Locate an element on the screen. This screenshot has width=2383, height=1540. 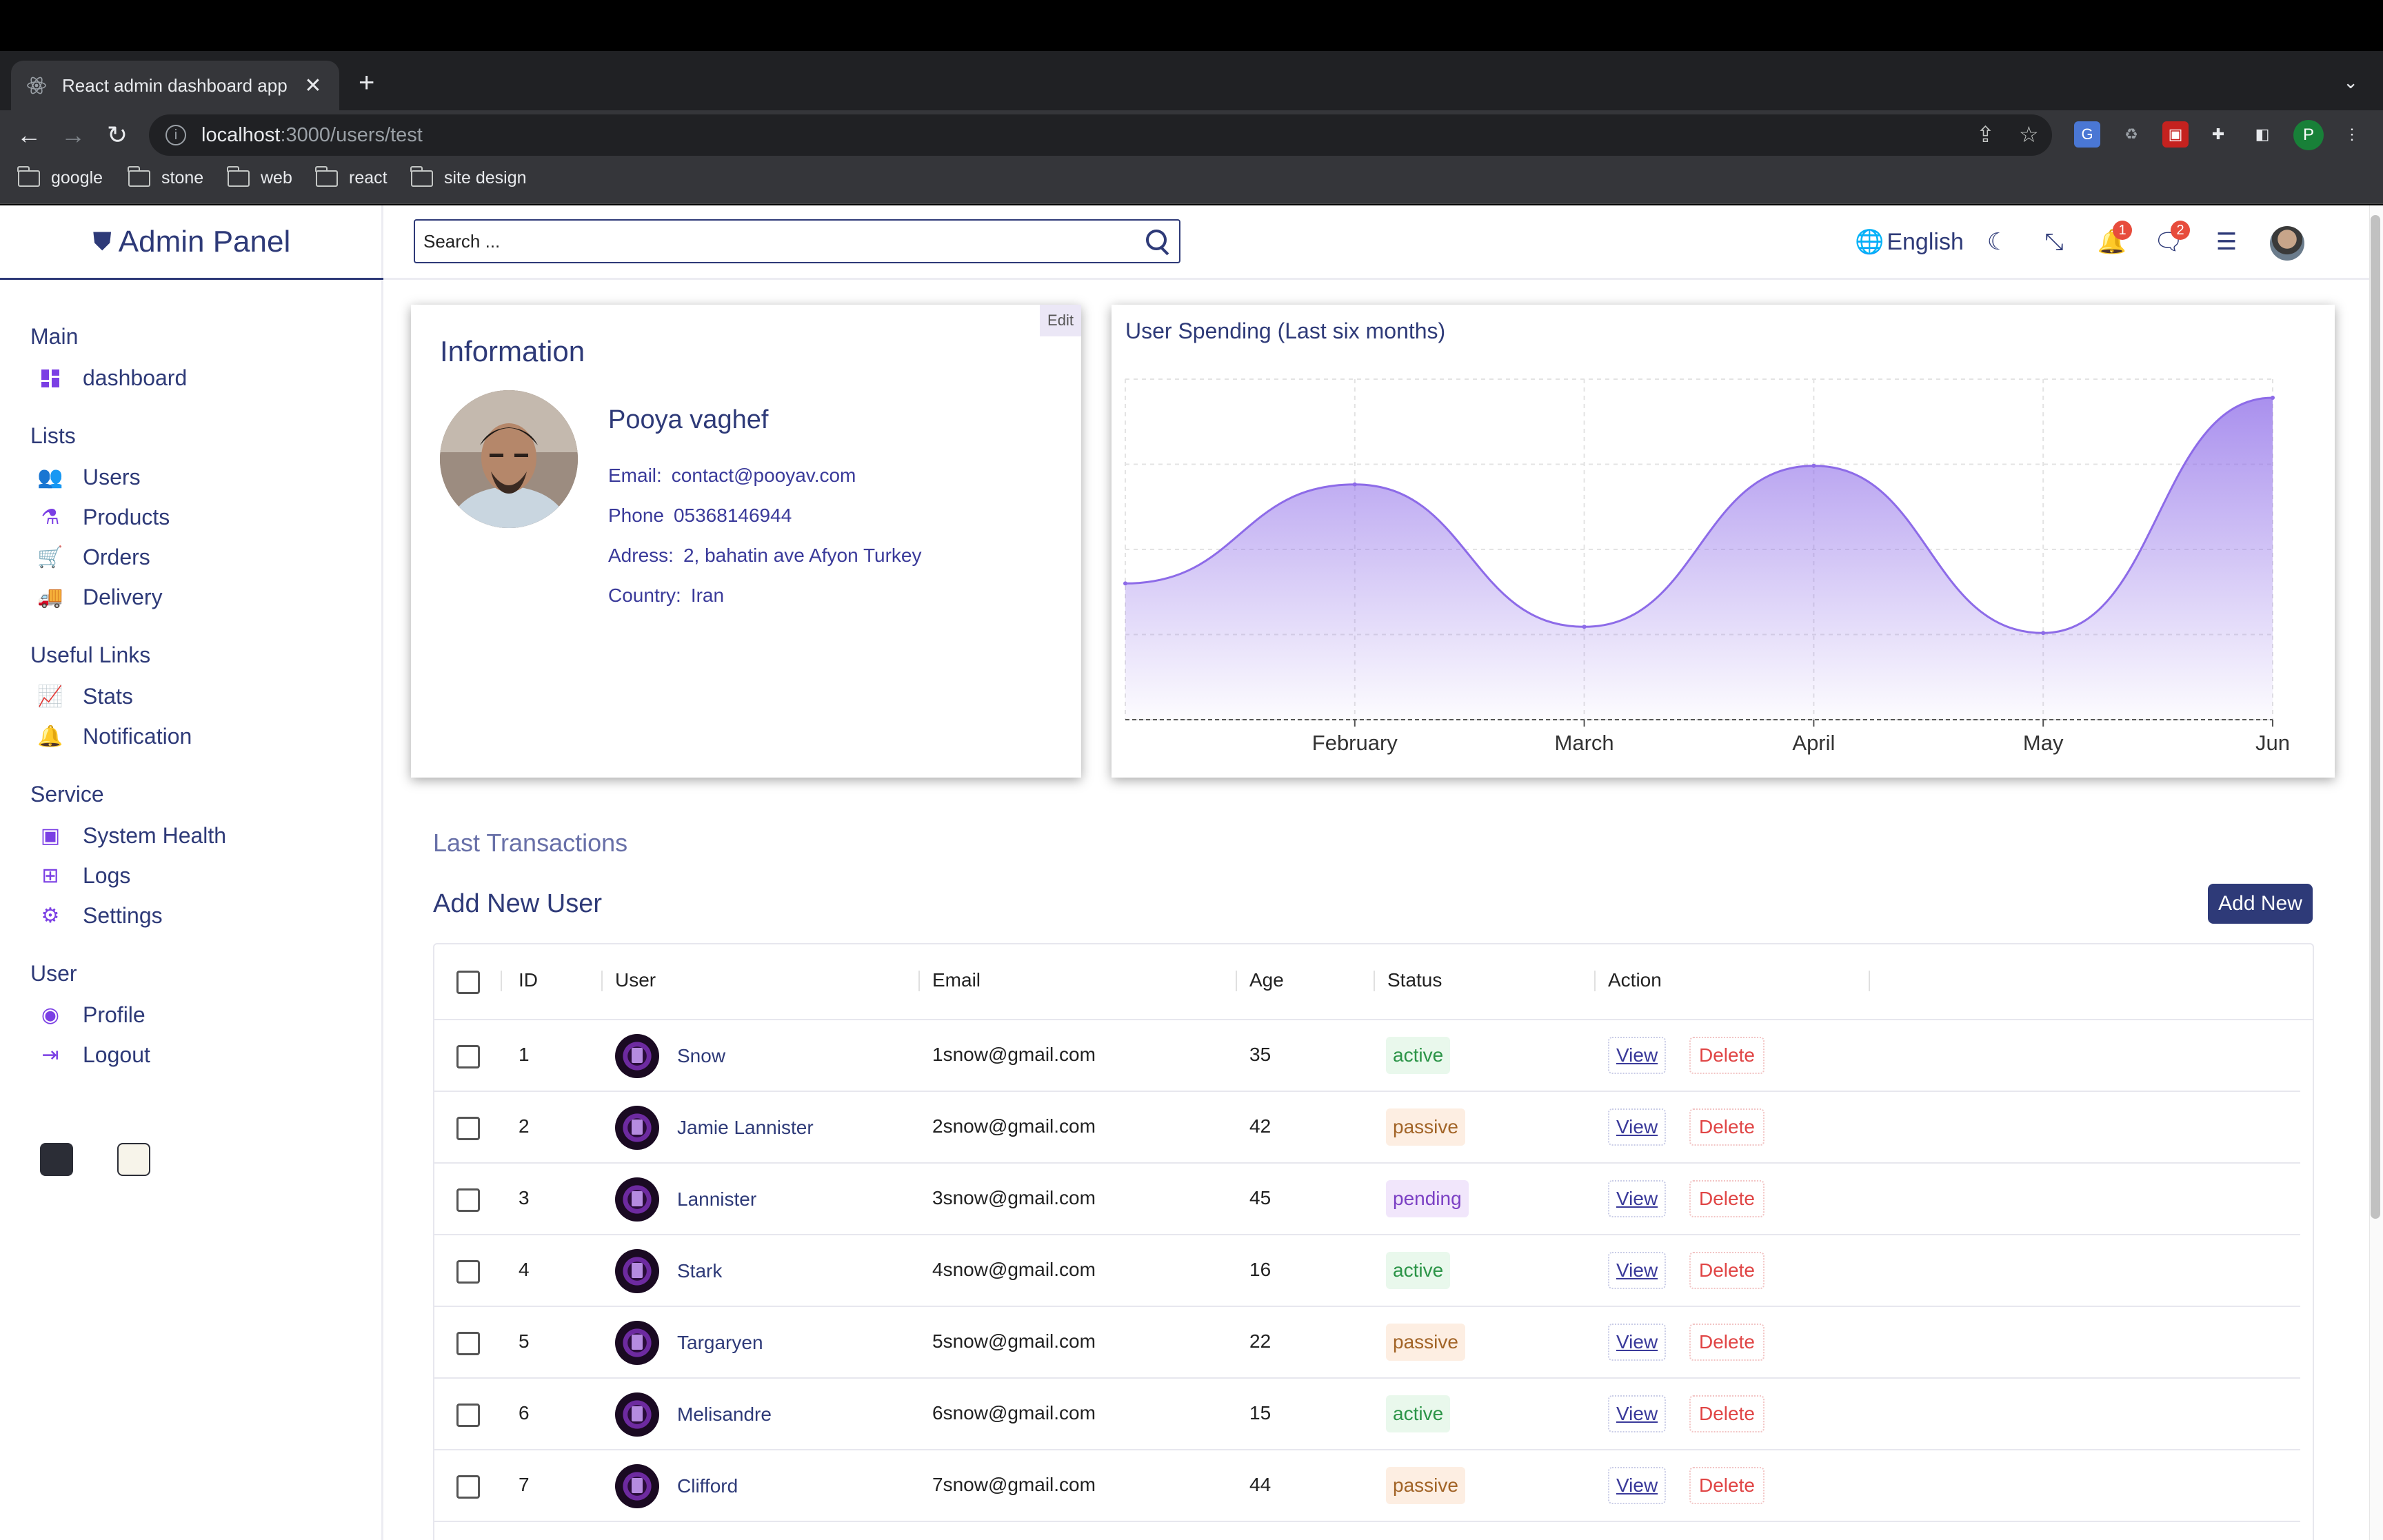
recycle-extension-icon: ♻ is located at coordinates (2131, 134).